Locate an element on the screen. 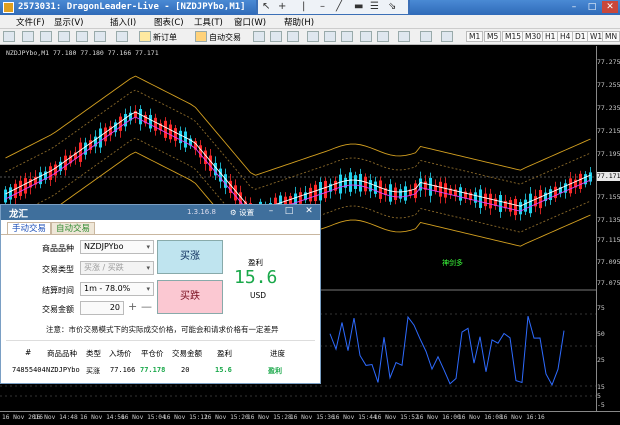 The image size is (620, 425). price-label: 77.075 is located at coordinates (608, 283).